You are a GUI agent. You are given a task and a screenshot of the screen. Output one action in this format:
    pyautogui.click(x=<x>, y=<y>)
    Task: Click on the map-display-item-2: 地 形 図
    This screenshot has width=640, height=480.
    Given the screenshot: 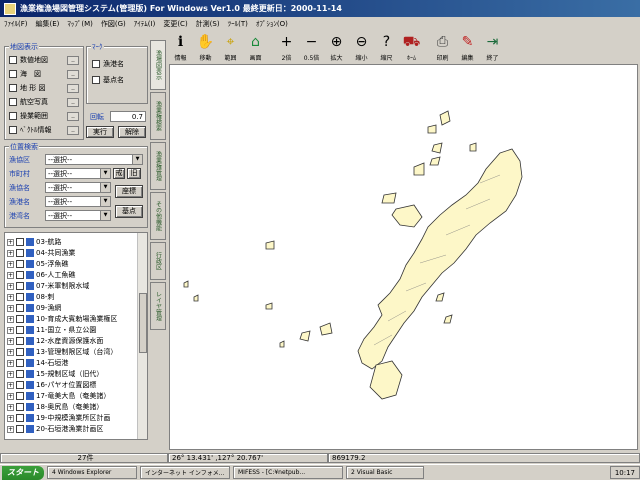 What is the action you would take?
    pyautogui.click(x=27, y=88)
    